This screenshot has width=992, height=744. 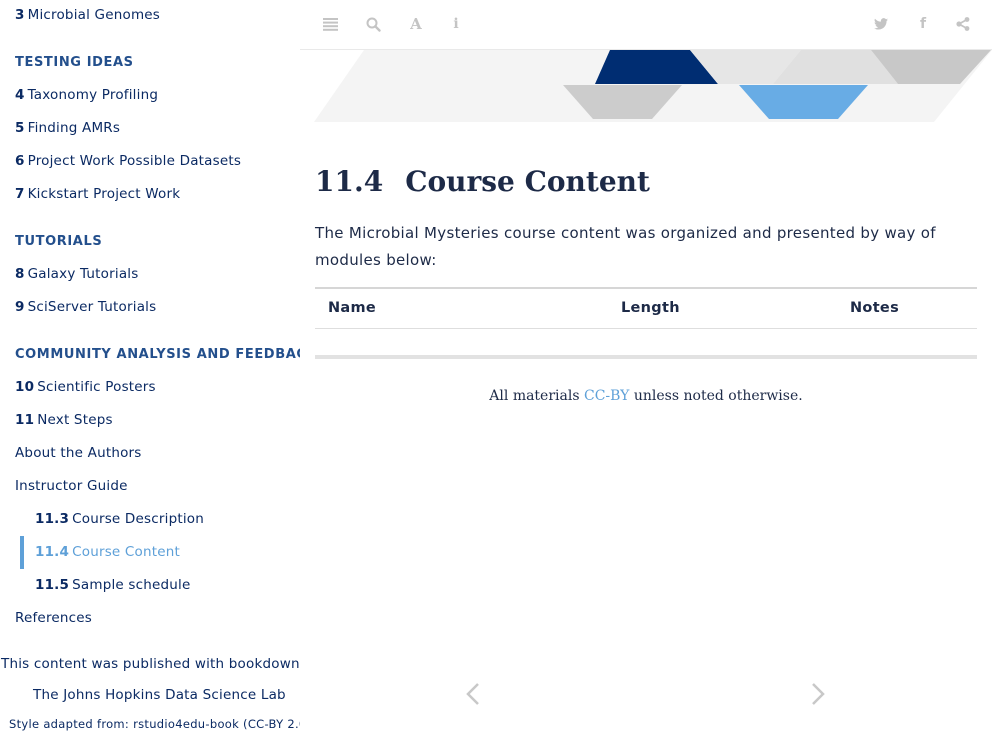 What do you see at coordinates (52, 552) in the screenshot?
I see `item-number: 11.4` at bounding box center [52, 552].